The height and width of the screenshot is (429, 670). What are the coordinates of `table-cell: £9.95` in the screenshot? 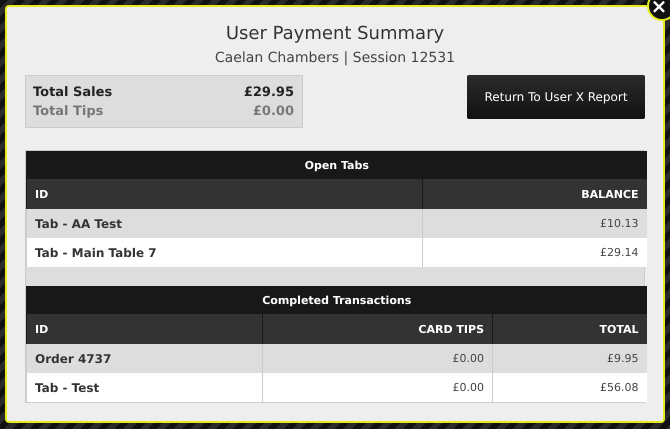 It's located at (569, 358).